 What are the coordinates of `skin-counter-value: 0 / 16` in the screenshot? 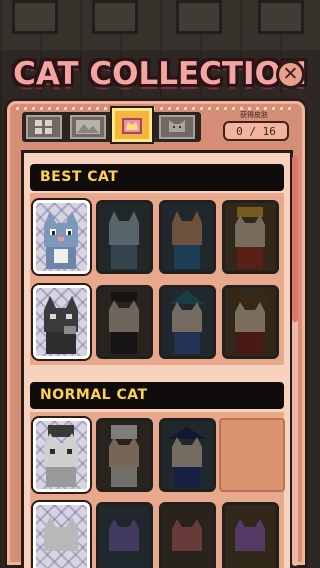 It's located at (256, 131).